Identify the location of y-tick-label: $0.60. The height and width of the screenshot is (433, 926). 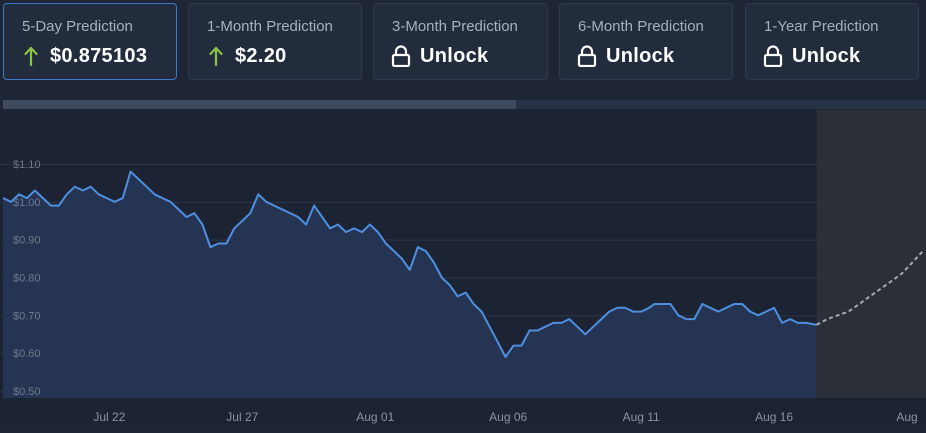
(27, 354).